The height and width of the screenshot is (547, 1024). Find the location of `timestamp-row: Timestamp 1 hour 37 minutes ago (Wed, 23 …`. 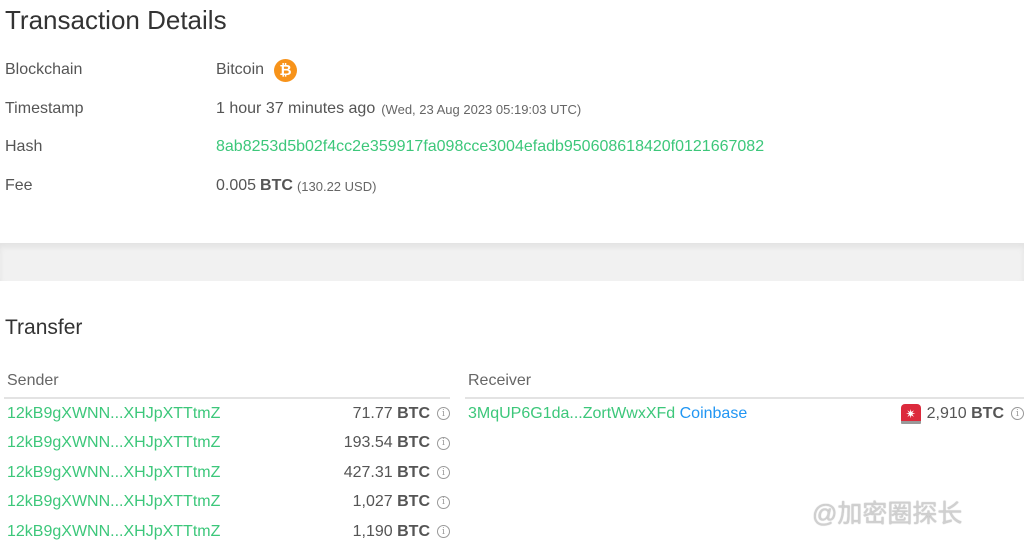

timestamp-row: Timestamp 1 hour 37 minutes ago (Wed, 23 … is located at coordinates (293, 109).